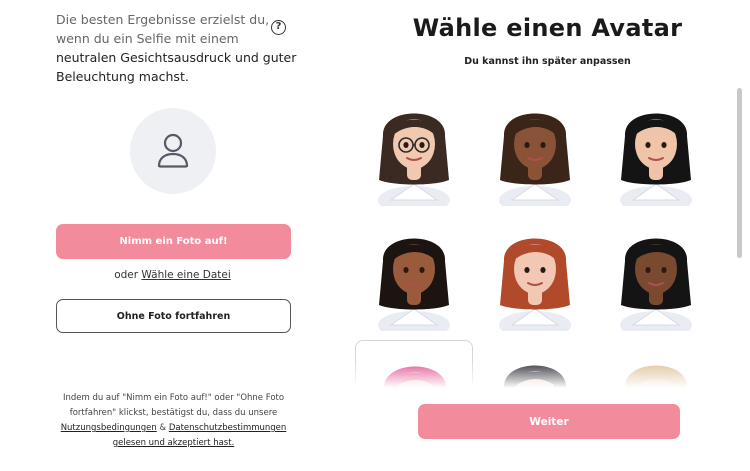  I want to click on continue-button: Weiter, so click(549, 421).